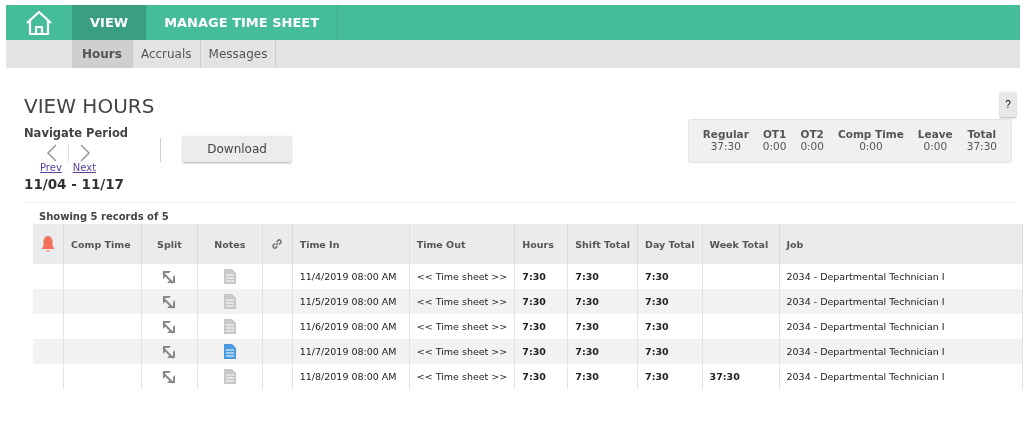  Describe the element at coordinates (741, 244) in the screenshot. I see `column-header: Week Total` at that location.